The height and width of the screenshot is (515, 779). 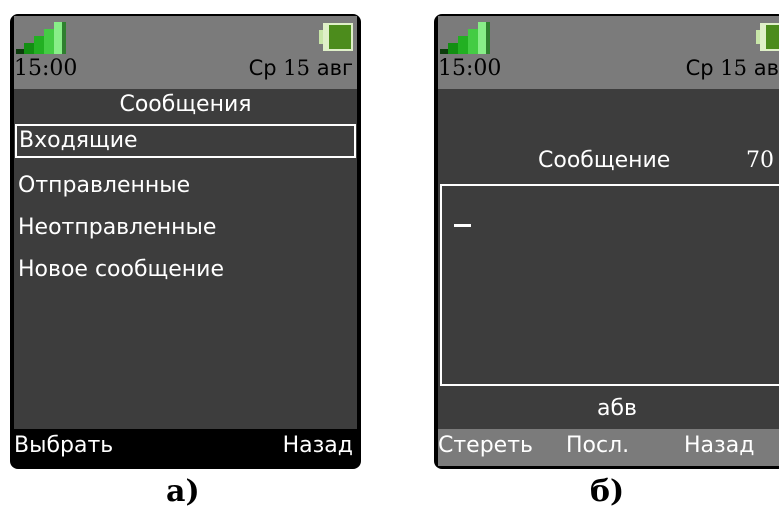 What do you see at coordinates (604, 160) in the screenshot?
I see `message-title: Сообщение` at bounding box center [604, 160].